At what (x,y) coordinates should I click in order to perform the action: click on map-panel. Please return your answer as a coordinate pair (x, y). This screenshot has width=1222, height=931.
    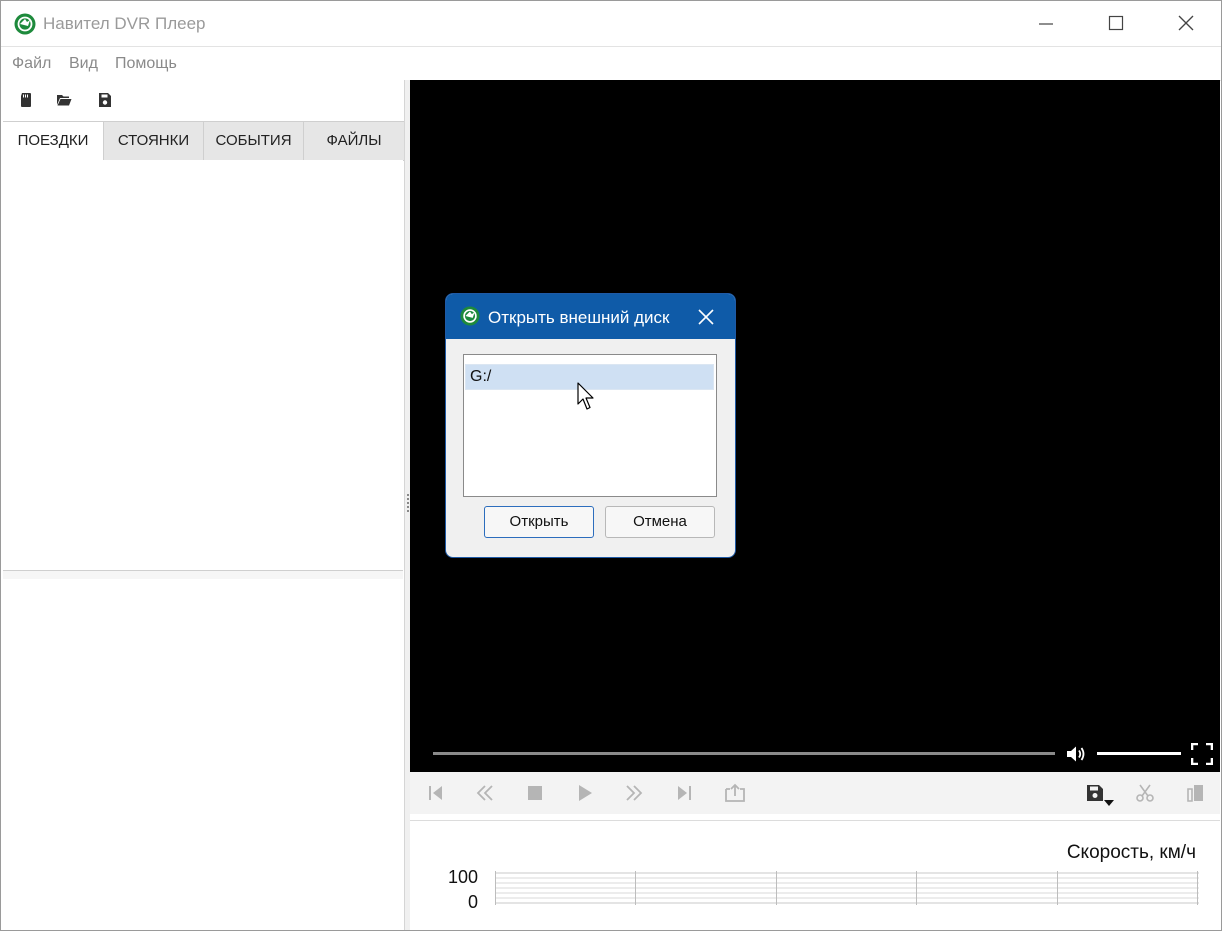
    Looking at the image, I should click on (203, 754).